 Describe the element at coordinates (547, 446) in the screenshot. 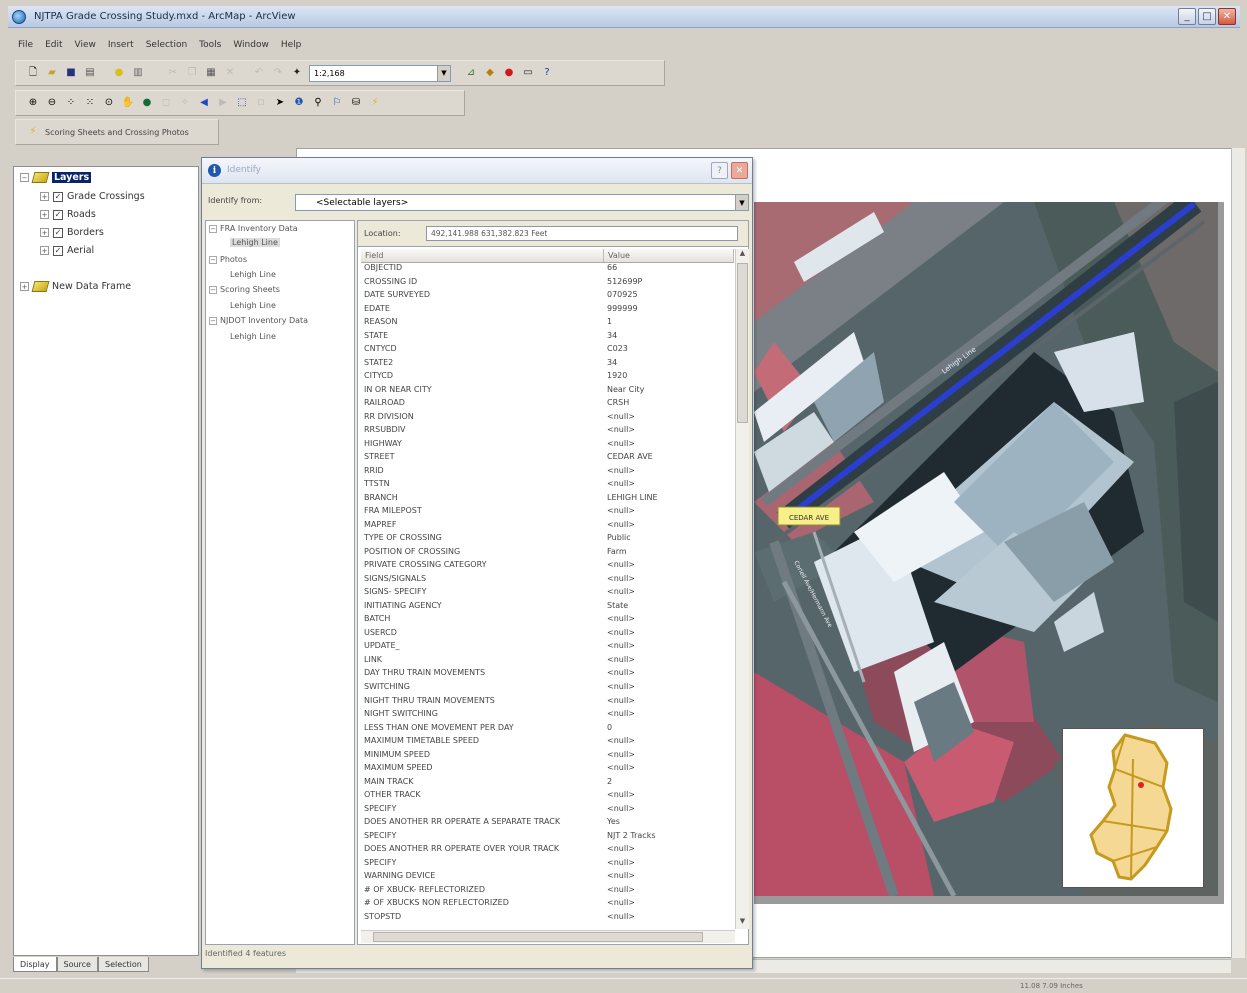

I see `table-row: HIGHWAY <null>` at that location.